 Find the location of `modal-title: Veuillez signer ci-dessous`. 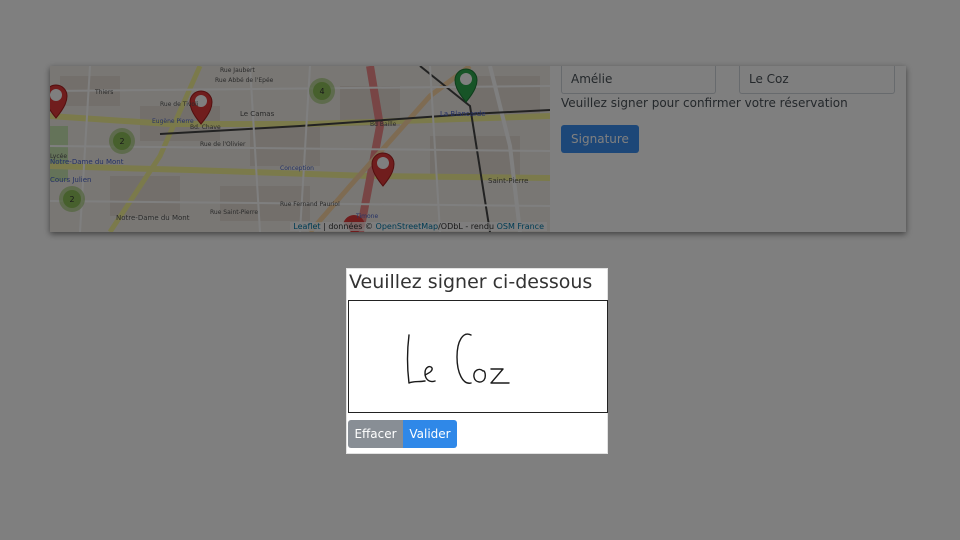

modal-title: Veuillez signer ci-dessous is located at coordinates (471, 282).